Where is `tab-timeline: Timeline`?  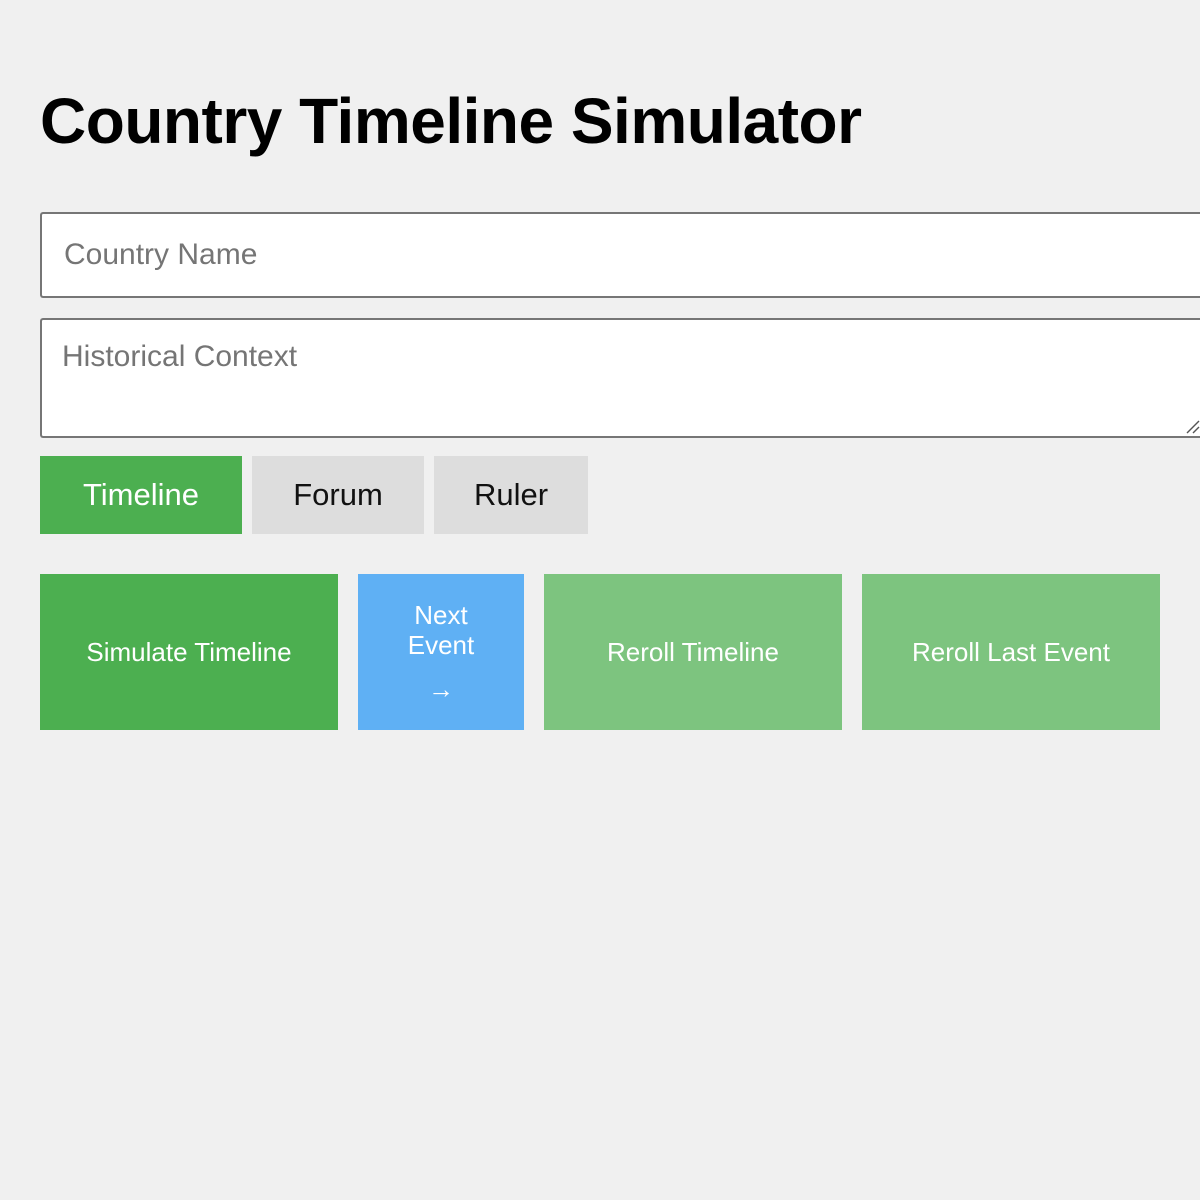
tab-timeline: Timeline is located at coordinates (141, 495).